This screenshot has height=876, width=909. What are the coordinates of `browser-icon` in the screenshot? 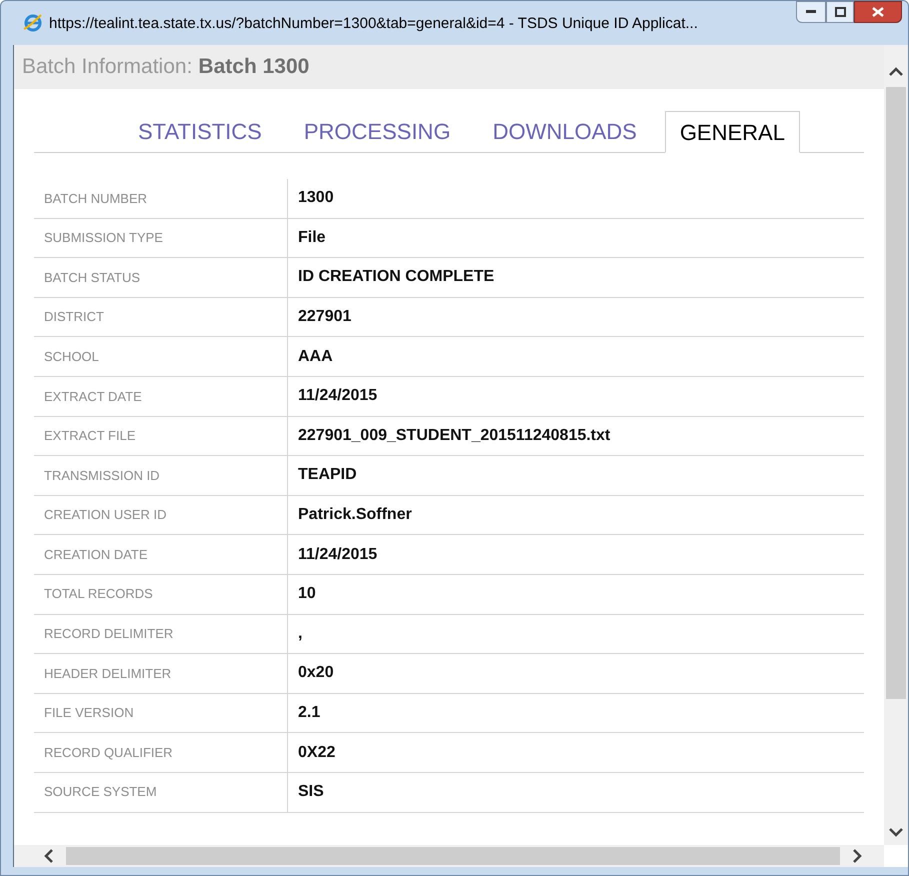 It's located at (33, 23).